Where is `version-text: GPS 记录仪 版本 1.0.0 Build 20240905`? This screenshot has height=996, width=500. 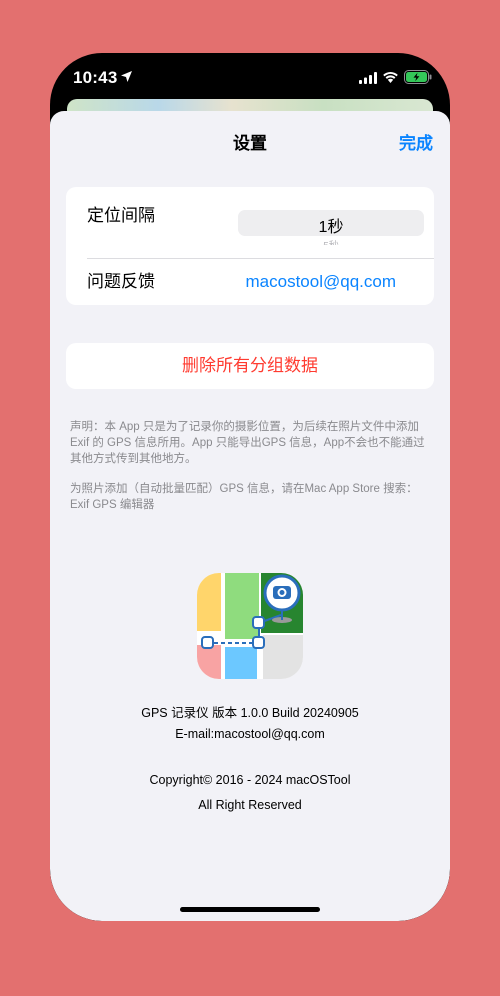
version-text: GPS 记录仪 版本 1.0.0 Build 20240905 is located at coordinates (250, 713).